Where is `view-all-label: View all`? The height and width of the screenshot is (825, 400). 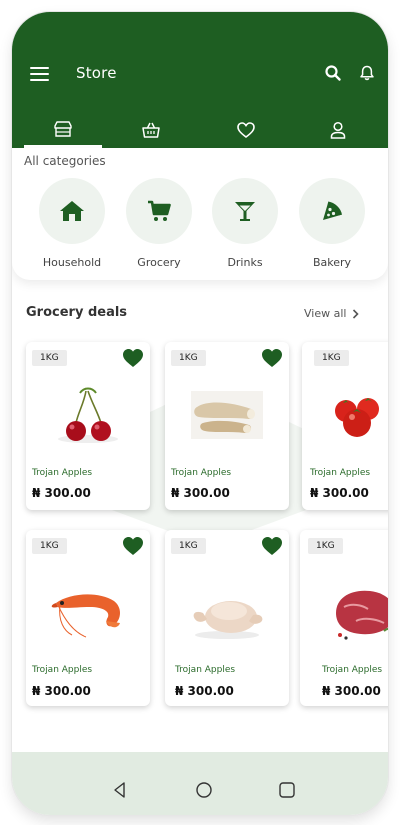
view-all-label: View all is located at coordinates (325, 313).